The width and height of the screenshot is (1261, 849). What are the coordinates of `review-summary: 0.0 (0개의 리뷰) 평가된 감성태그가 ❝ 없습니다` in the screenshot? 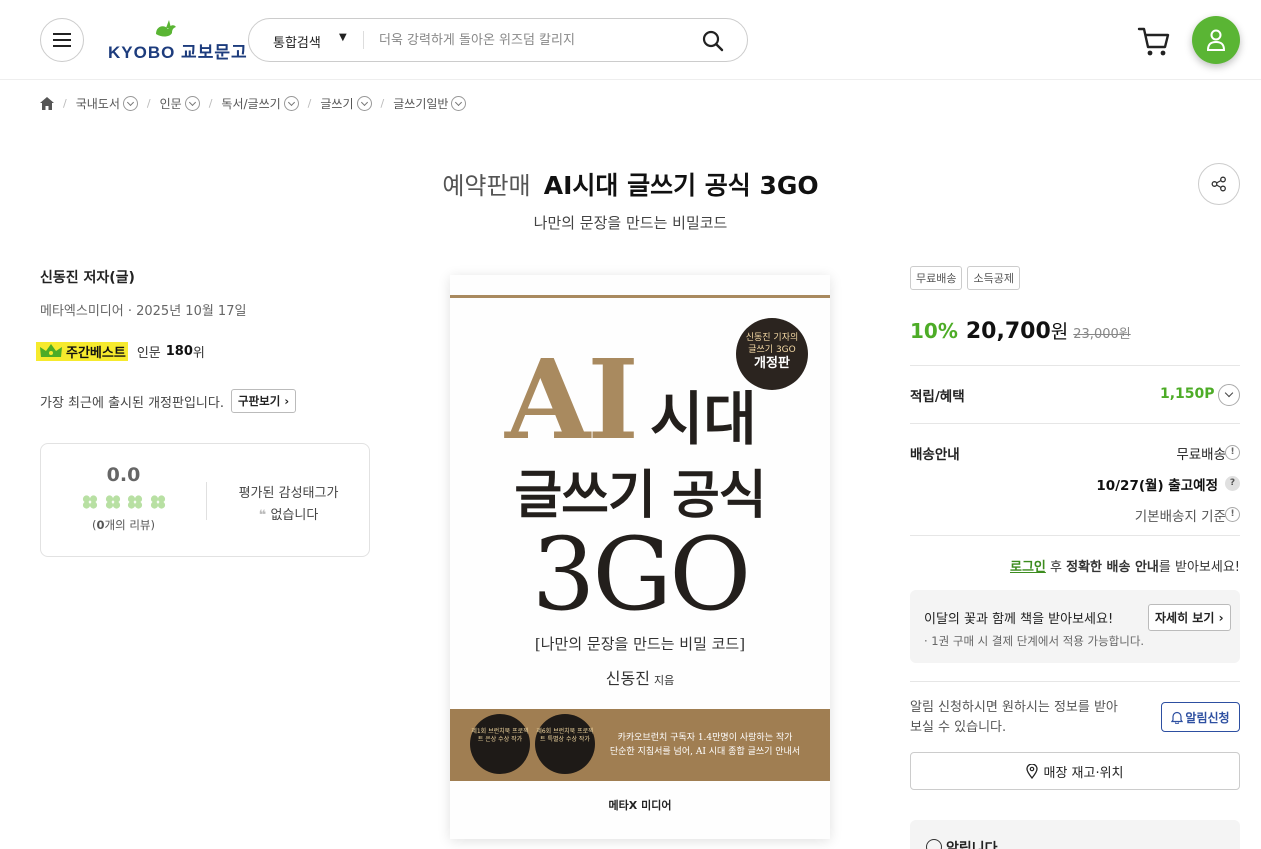 It's located at (205, 500).